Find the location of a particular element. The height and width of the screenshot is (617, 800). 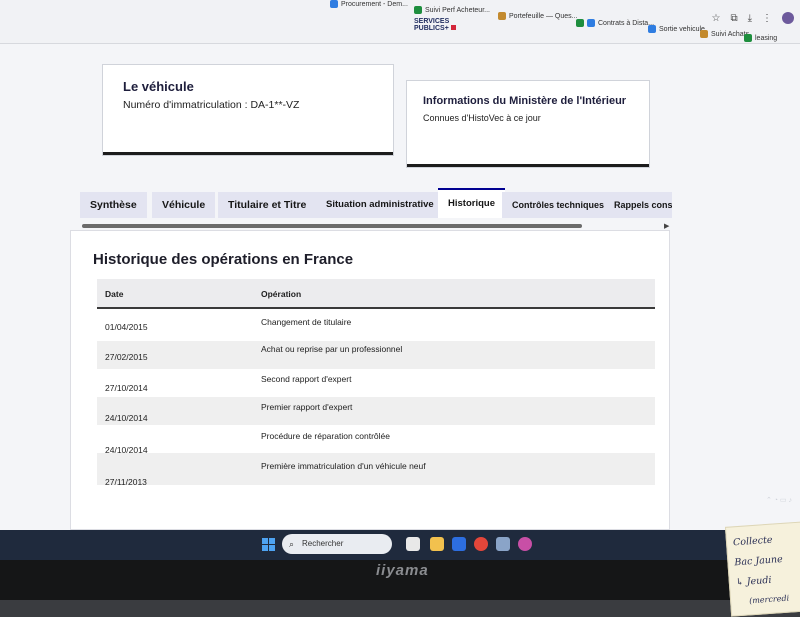

doc-icon is located at coordinates (591, 23).